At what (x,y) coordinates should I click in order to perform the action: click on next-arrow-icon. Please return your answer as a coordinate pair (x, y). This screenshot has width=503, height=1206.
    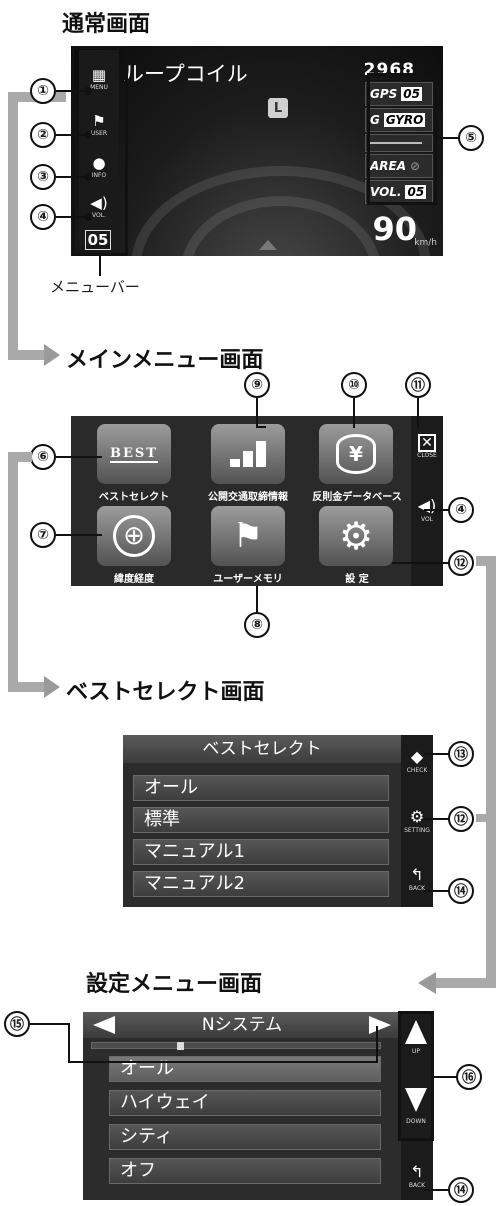
    Looking at the image, I should click on (380, 1025).